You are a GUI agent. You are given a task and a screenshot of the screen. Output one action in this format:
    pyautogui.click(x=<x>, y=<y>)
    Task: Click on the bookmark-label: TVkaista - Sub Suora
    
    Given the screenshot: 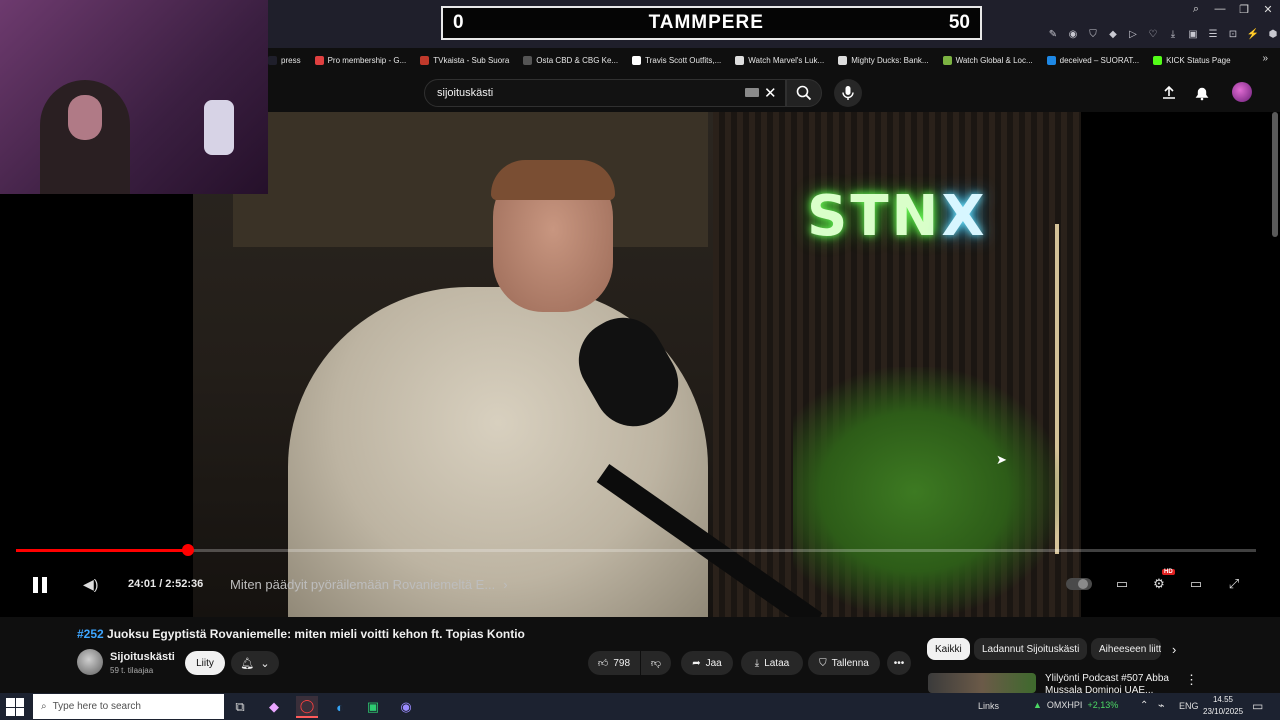 What is the action you would take?
    pyautogui.click(x=471, y=60)
    